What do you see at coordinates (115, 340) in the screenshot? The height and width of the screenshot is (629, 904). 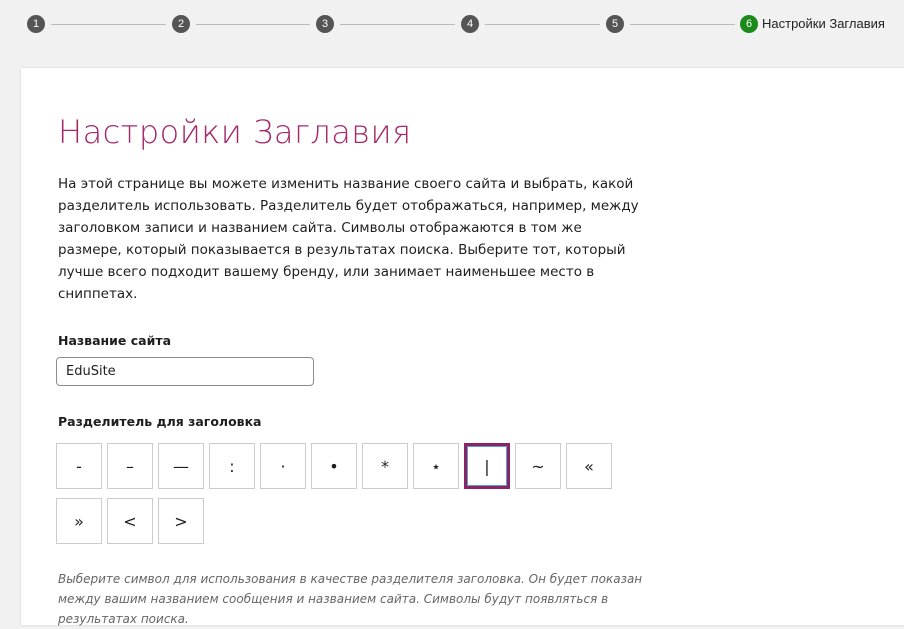 I see `site-name-label: Название сайта` at bounding box center [115, 340].